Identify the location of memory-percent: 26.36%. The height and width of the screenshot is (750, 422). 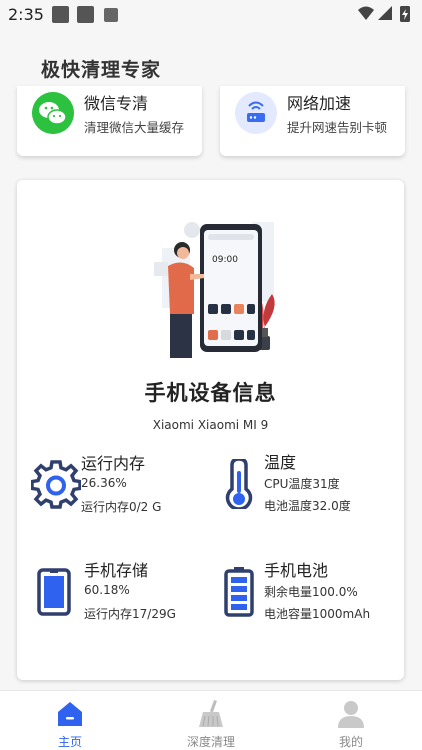
(104, 483).